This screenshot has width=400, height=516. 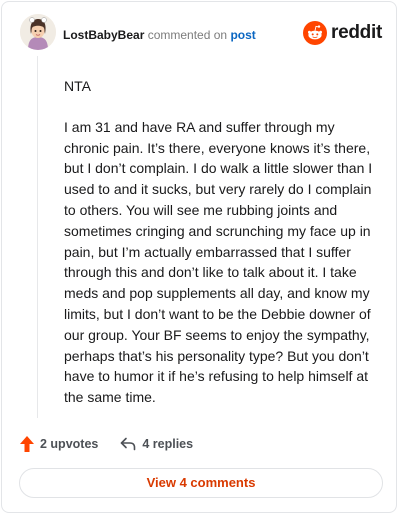 I want to click on upvote-button: 2 upvotes, so click(x=59, y=444).